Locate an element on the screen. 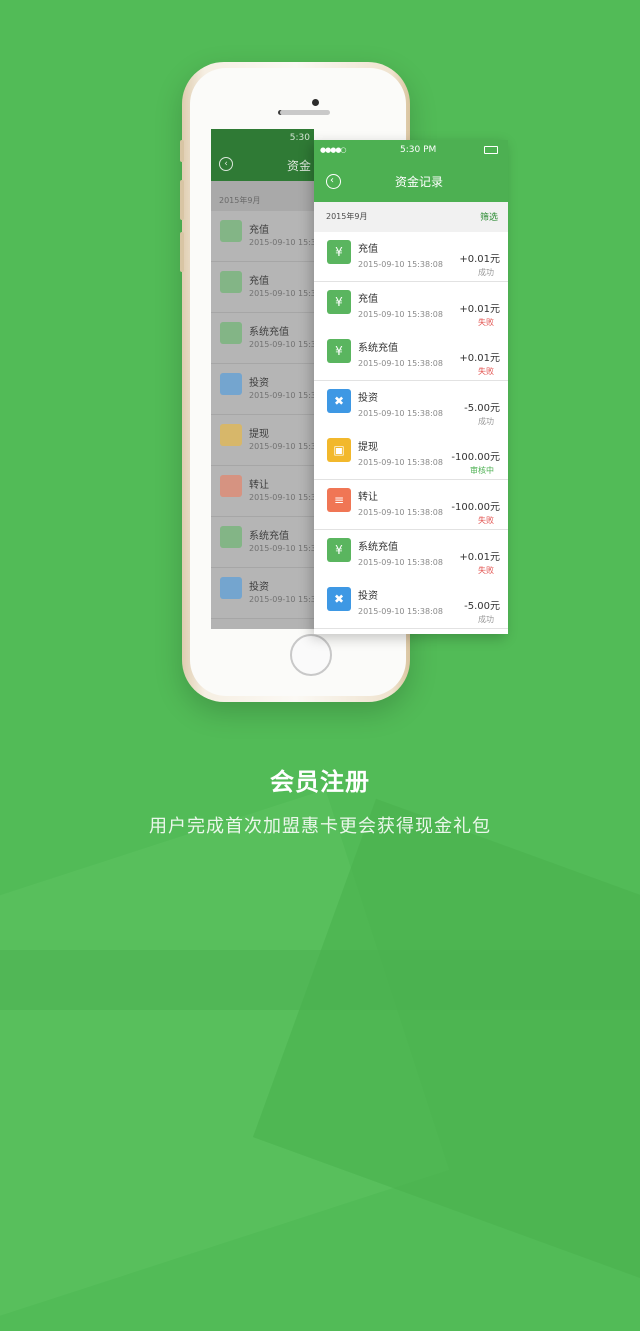 The width and height of the screenshot is (640, 1331). signal-icon: ●●●●○ is located at coordinates (333, 150).